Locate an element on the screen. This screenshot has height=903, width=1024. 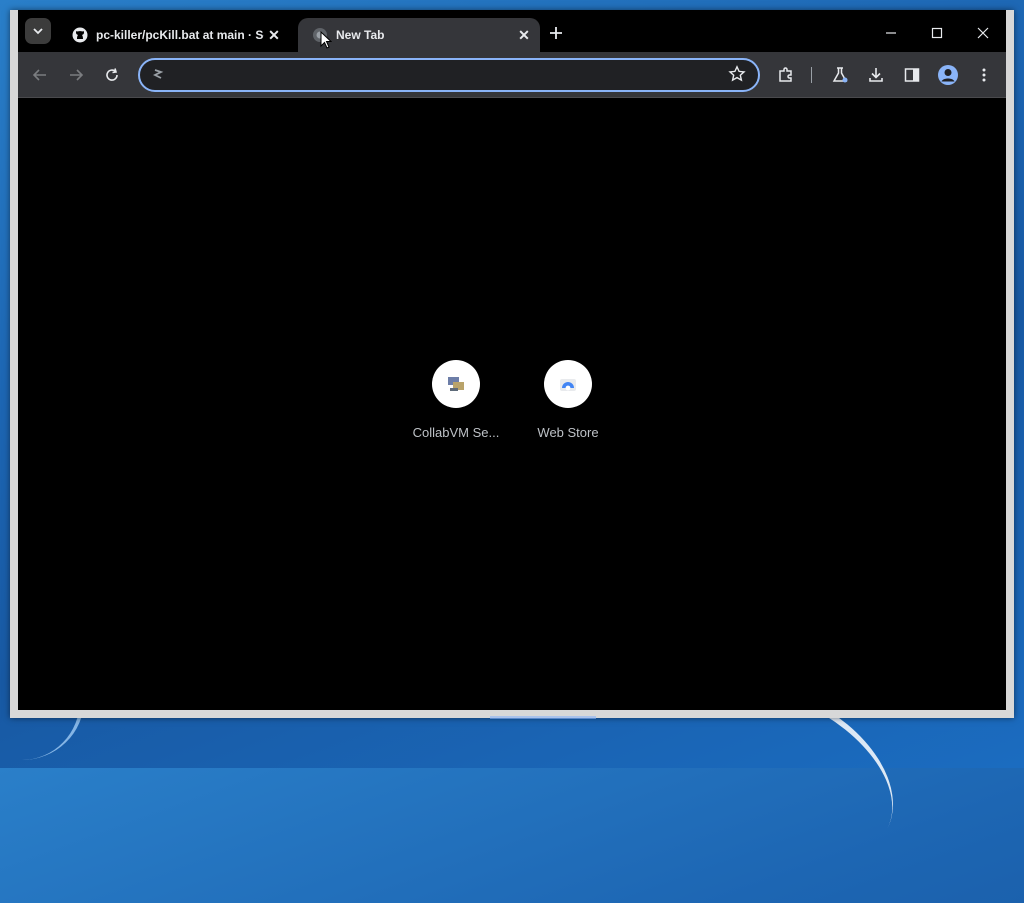
new-tab-button is located at coordinates (556, 34).